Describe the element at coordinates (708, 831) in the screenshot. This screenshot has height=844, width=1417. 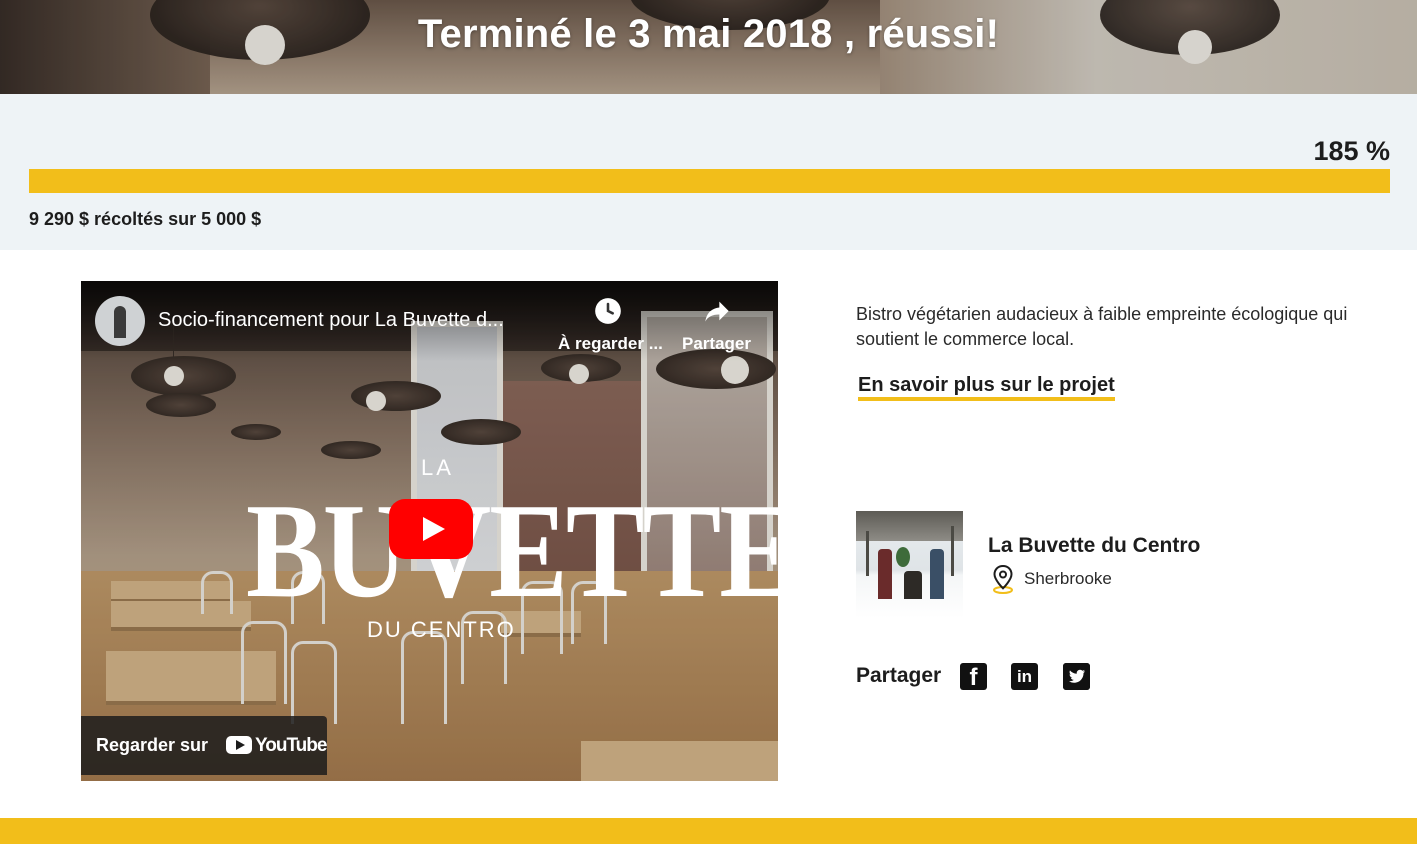
I see `footer-banner` at that location.